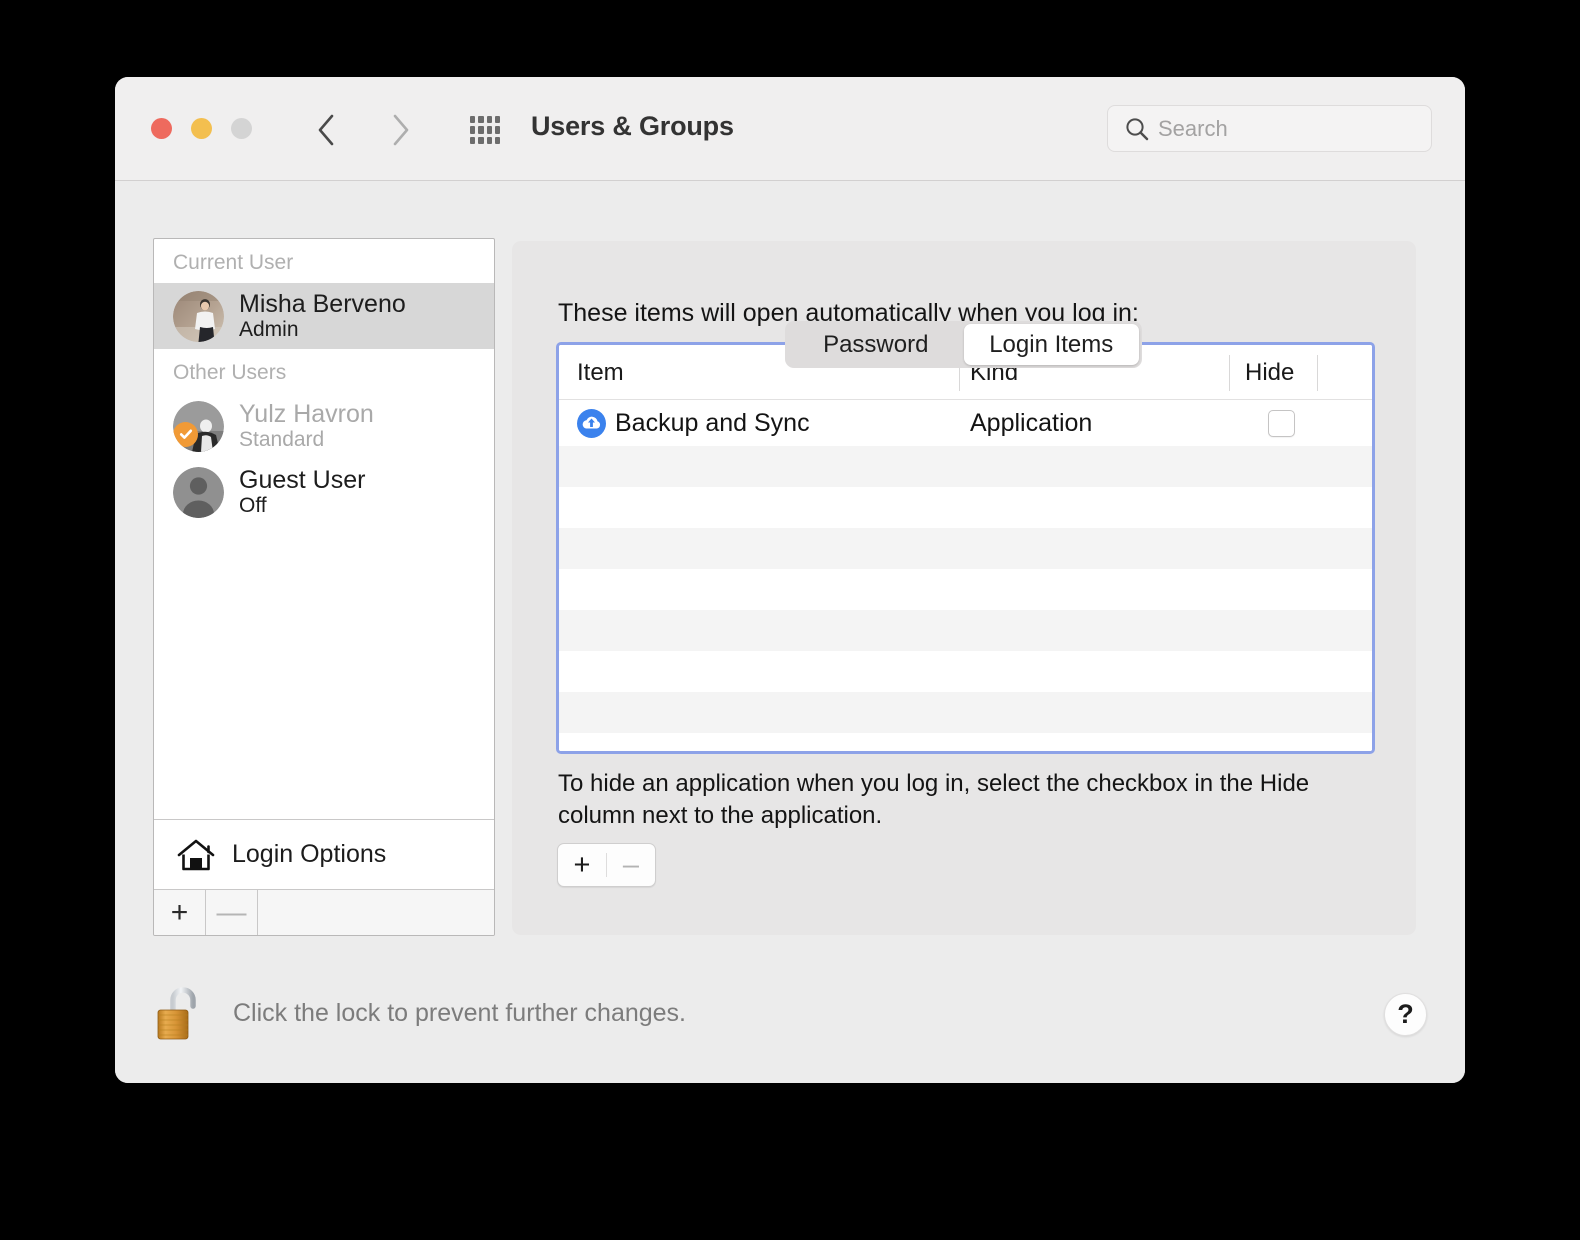 The height and width of the screenshot is (1240, 1580). I want to click on add-remove-login-item-group: + –, so click(606, 865).